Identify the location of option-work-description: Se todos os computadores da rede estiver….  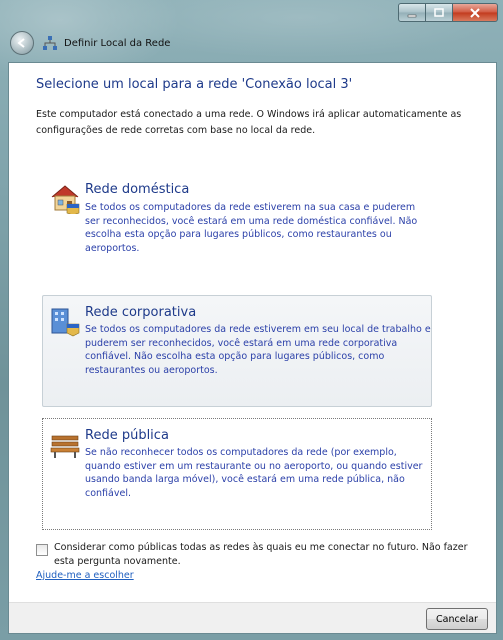
(258, 350).